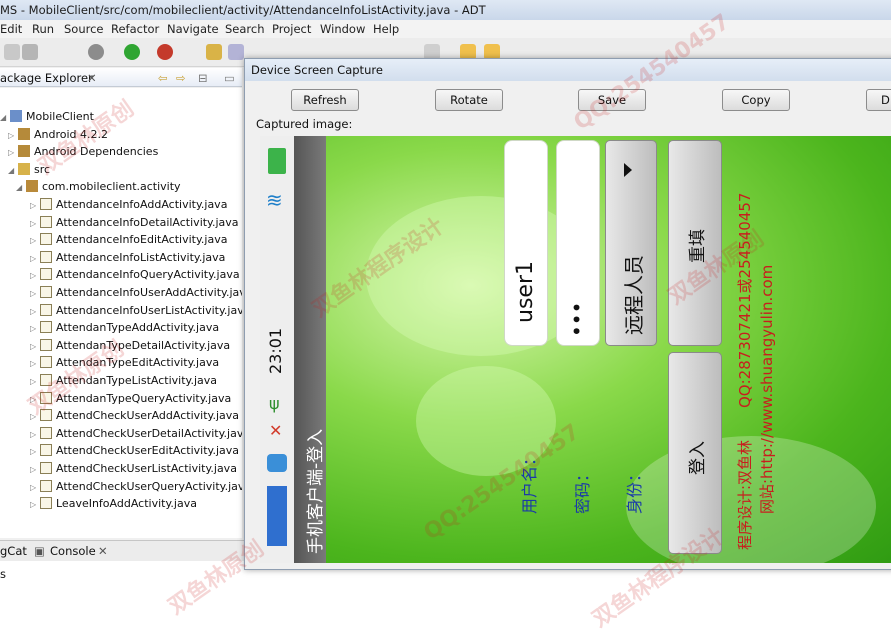 The height and width of the screenshot is (640, 891). Describe the element at coordinates (165, 52) in the screenshot. I see `debug-icon` at that location.